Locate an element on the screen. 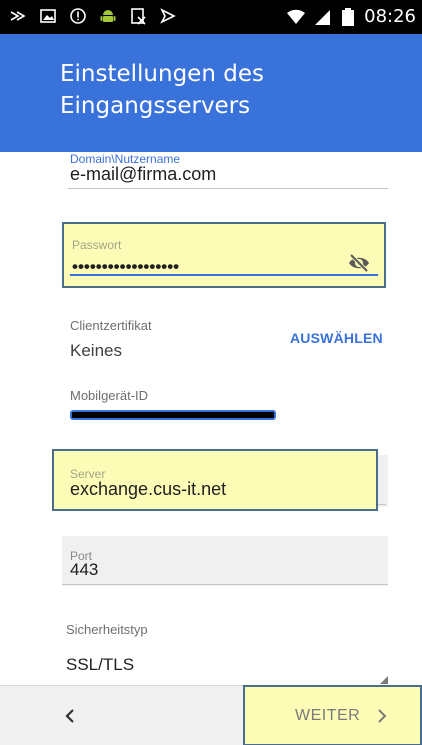  bottom-navigation-bar: WEITER is located at coordinates (211, 715).